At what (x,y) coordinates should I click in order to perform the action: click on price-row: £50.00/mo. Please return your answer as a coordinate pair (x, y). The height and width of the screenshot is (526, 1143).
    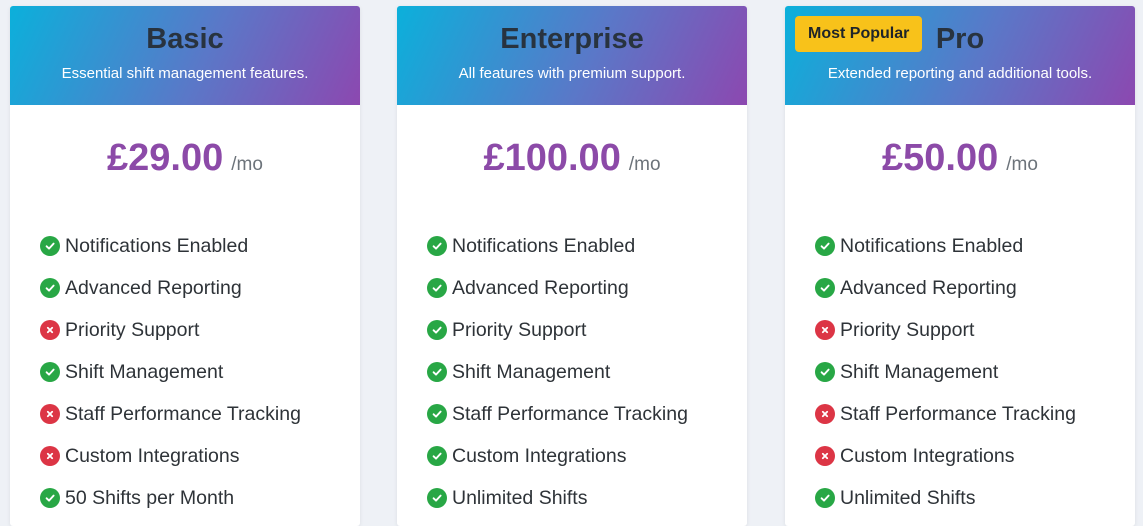
    Looking at the image, I should click on (960, 158).